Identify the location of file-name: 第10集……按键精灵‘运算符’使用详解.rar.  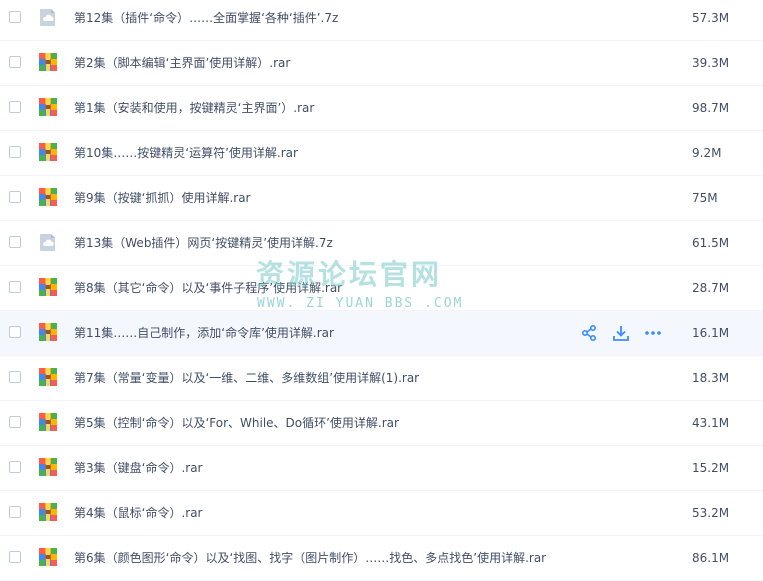
(186, 153).